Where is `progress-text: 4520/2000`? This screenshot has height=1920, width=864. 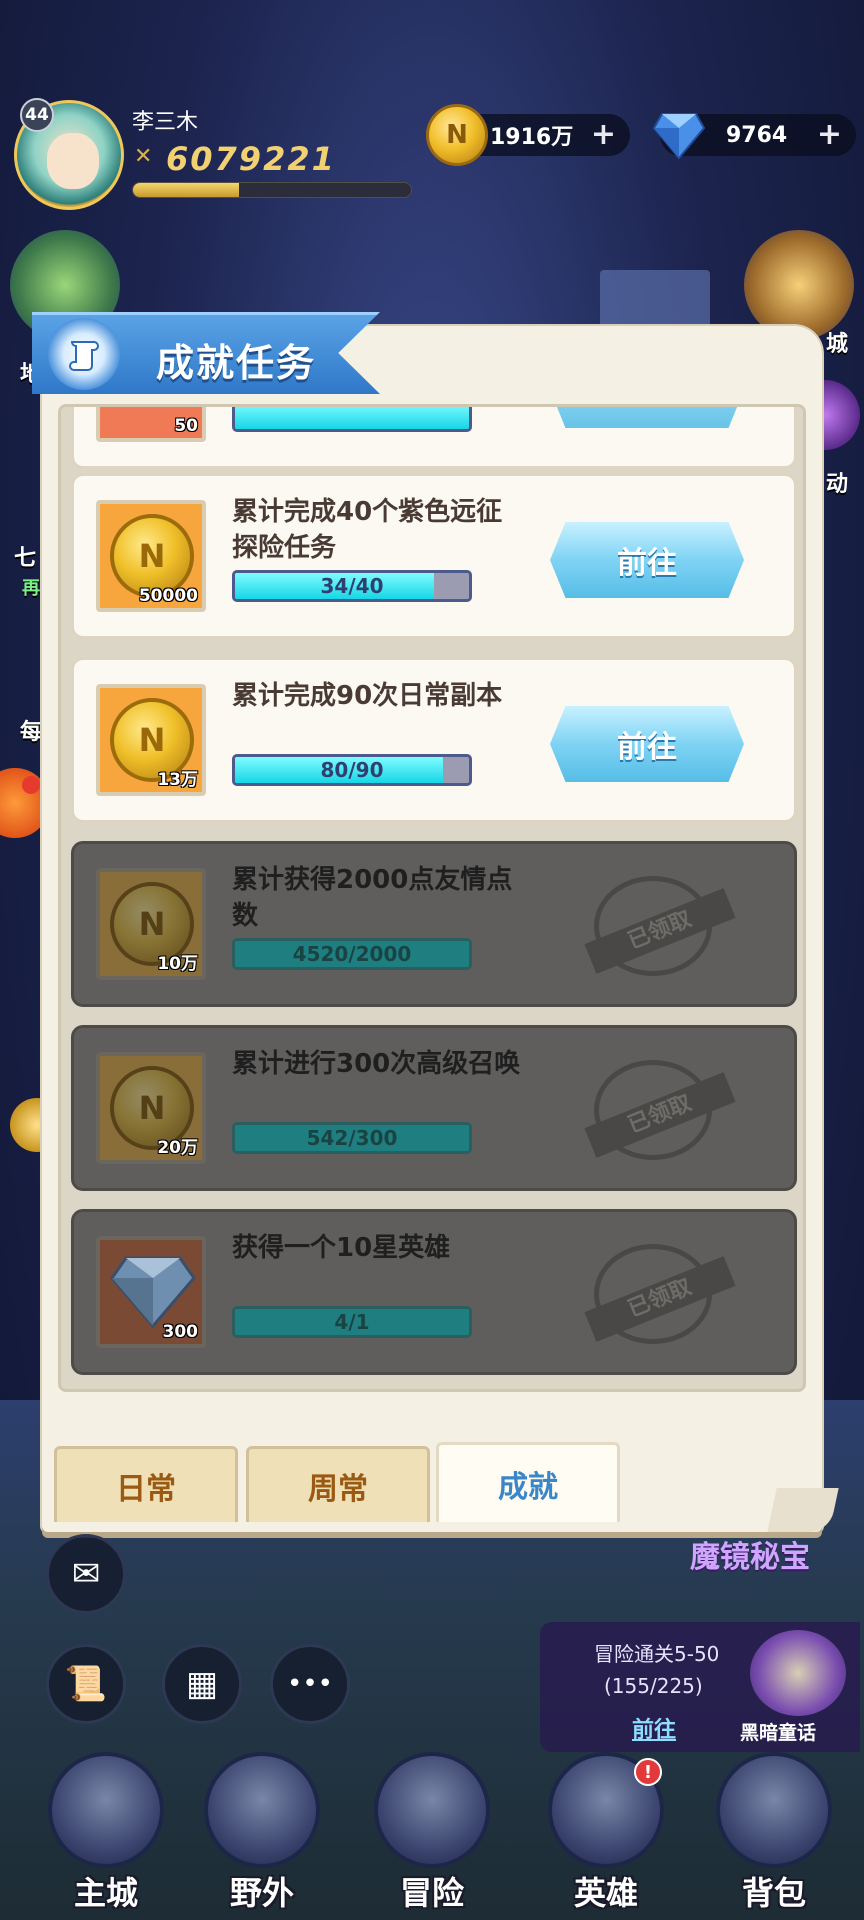
progress-text: 4520/2000 is located at coordinates (352, 954).